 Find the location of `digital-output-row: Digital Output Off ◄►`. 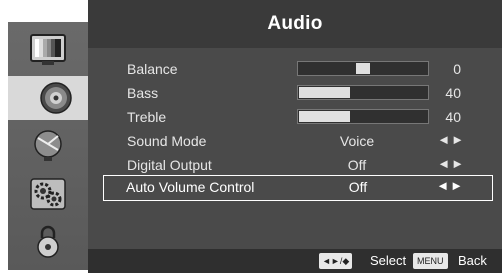

digital-output-row: Digital Output Off ◄► is located at coordinates (298, 165).